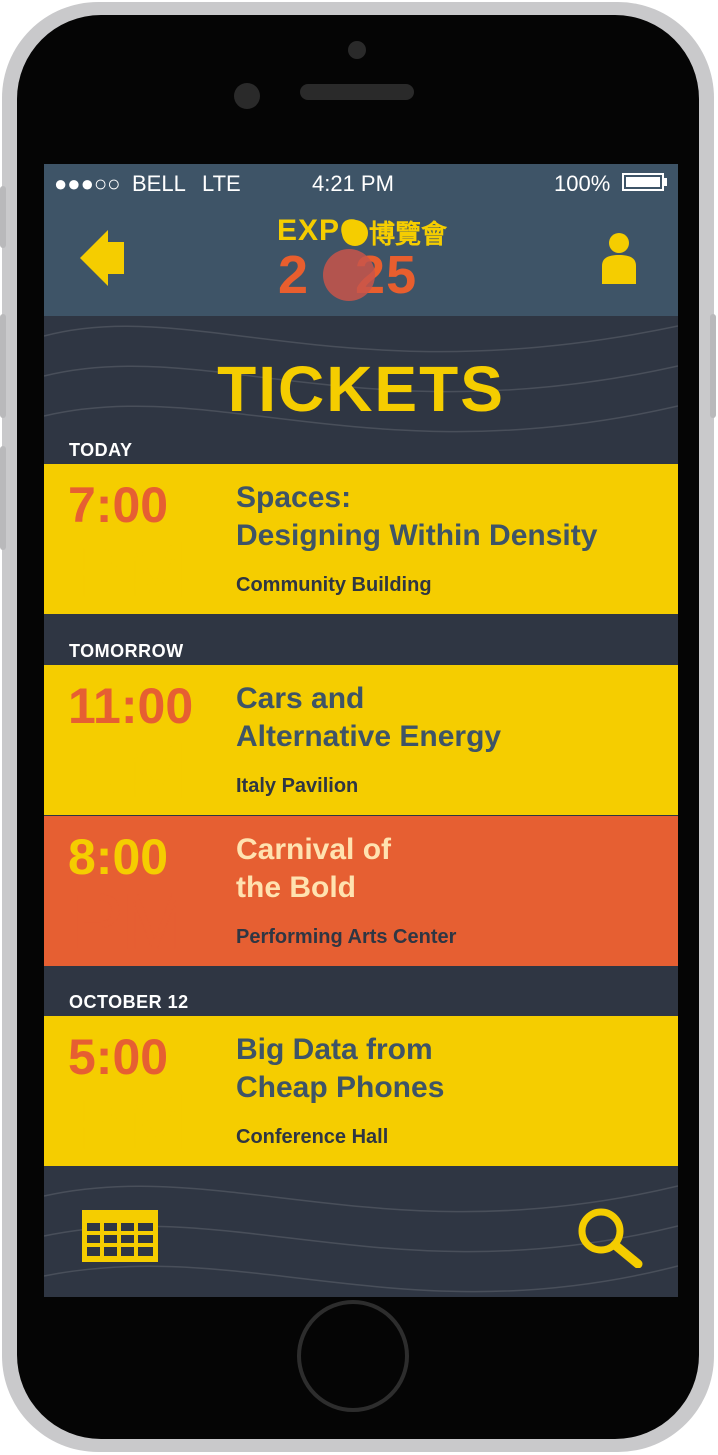  What do you see at coordinates (118, 505) in the screenshot?
I see `ticket-time: 7:00` at bounding box center [118, 505].